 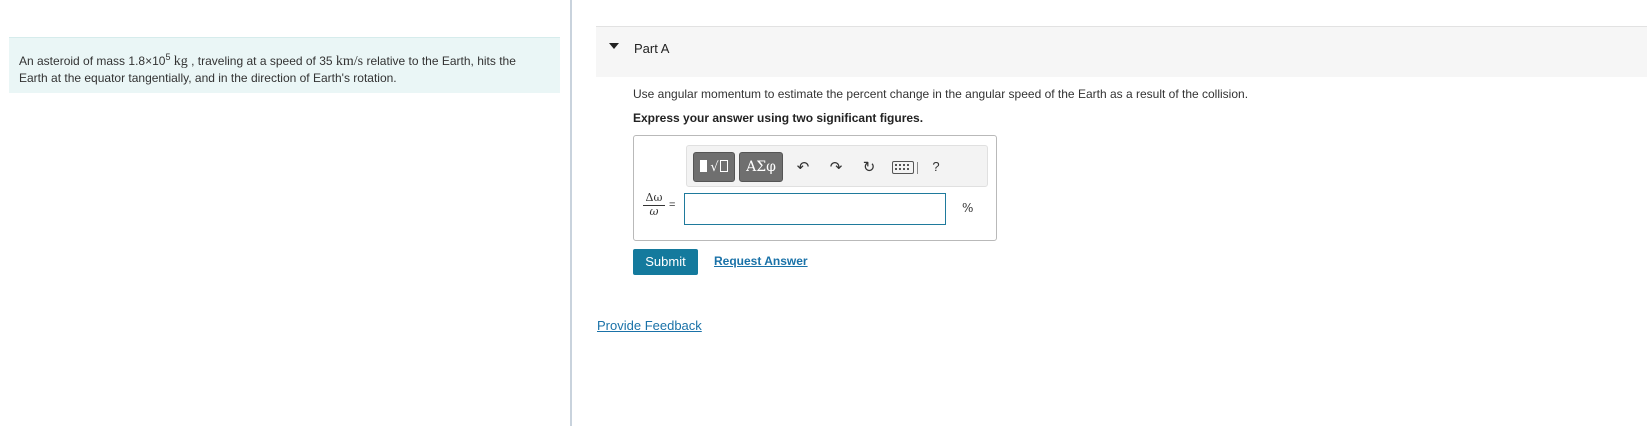 I want to click on submit-button: Submit, so click(x=665, y=262).